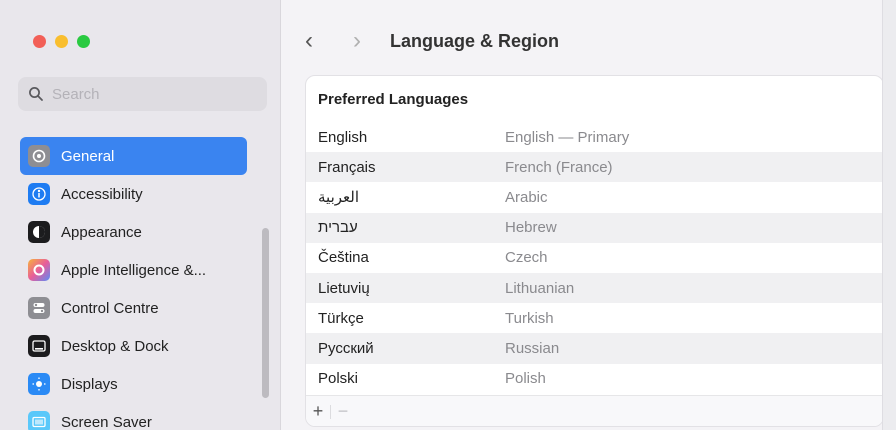  What do you see at coordinates (531, 228) in the screenshot?
I see `language-description: Hebrew` at bounding box center [531, 228].